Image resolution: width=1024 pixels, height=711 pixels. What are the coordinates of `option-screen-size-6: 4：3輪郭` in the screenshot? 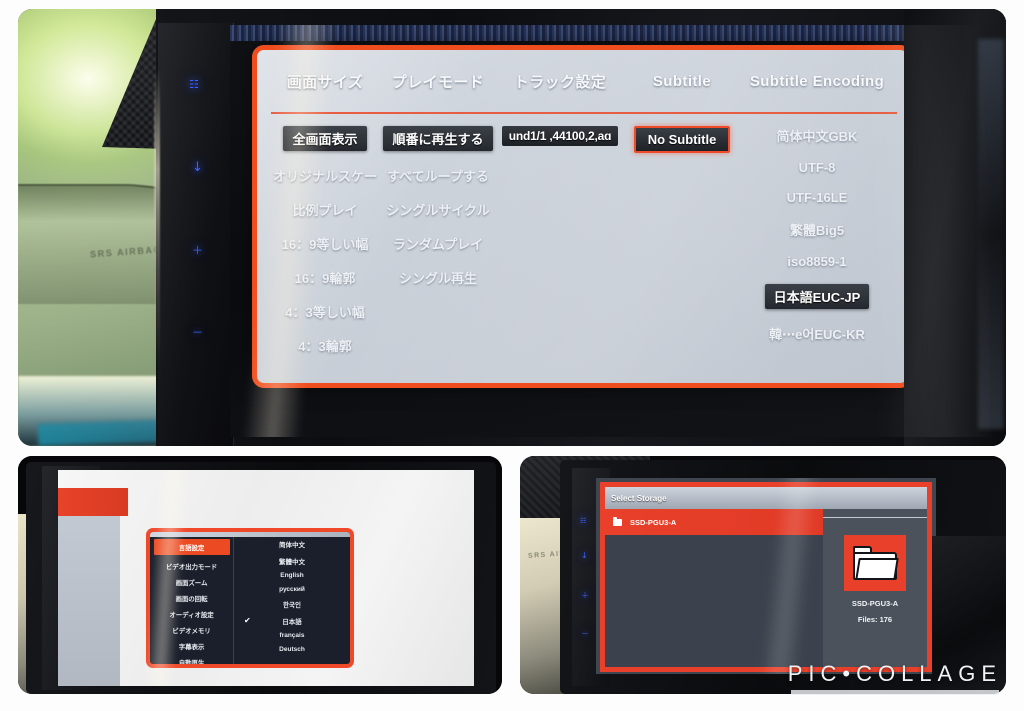 It's located at (324, 345).